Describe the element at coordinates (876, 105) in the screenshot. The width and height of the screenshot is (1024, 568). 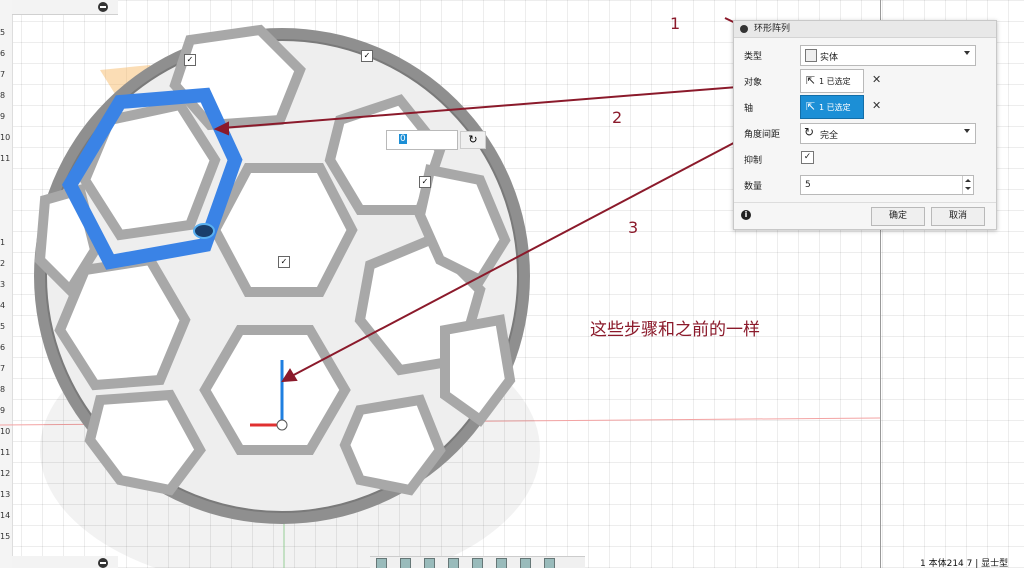
I see `clear-axis-icon: ✕` at that location.